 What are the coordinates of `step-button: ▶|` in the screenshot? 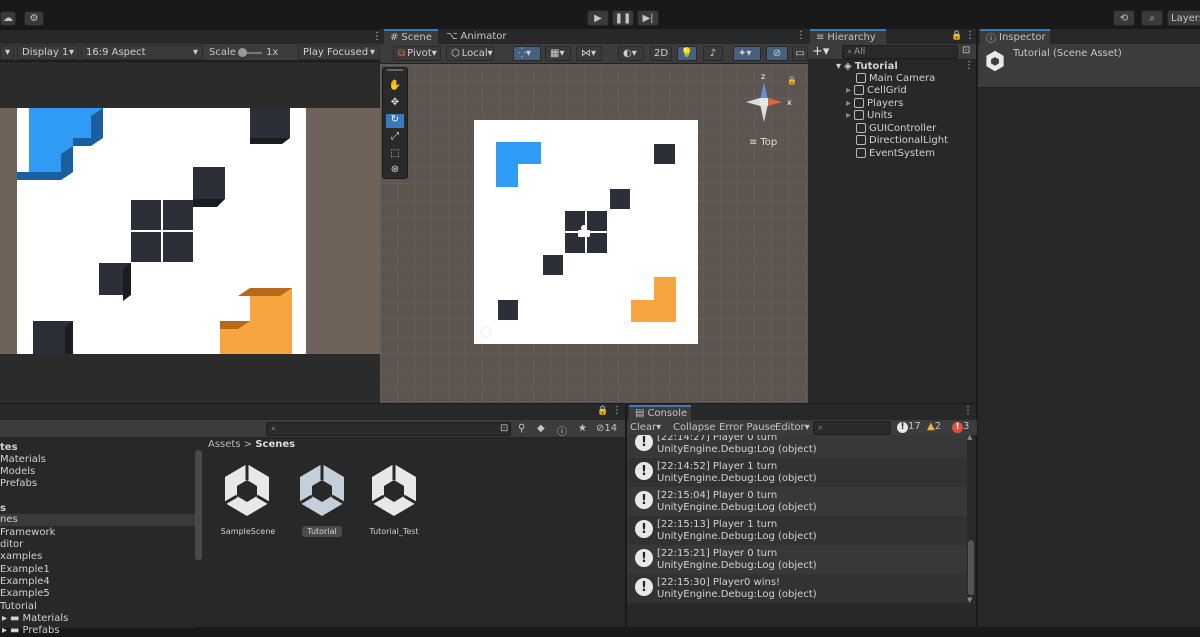 It's located at (648, 18).